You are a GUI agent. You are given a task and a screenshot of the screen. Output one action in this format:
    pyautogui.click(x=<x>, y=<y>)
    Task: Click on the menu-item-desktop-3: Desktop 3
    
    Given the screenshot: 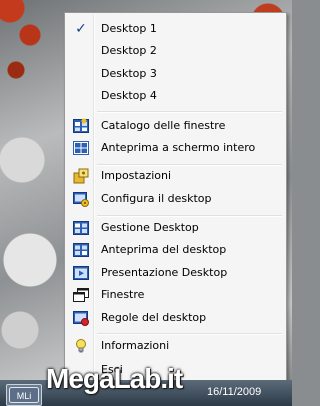 What is the action you would take?
    pyautogui.click(x=175, y=74)
    